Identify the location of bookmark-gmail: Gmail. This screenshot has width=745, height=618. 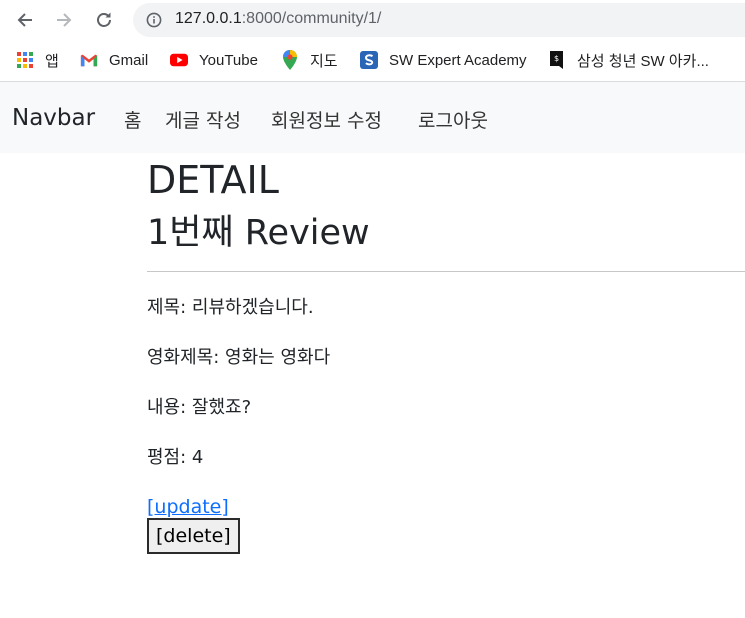
(114, 60).